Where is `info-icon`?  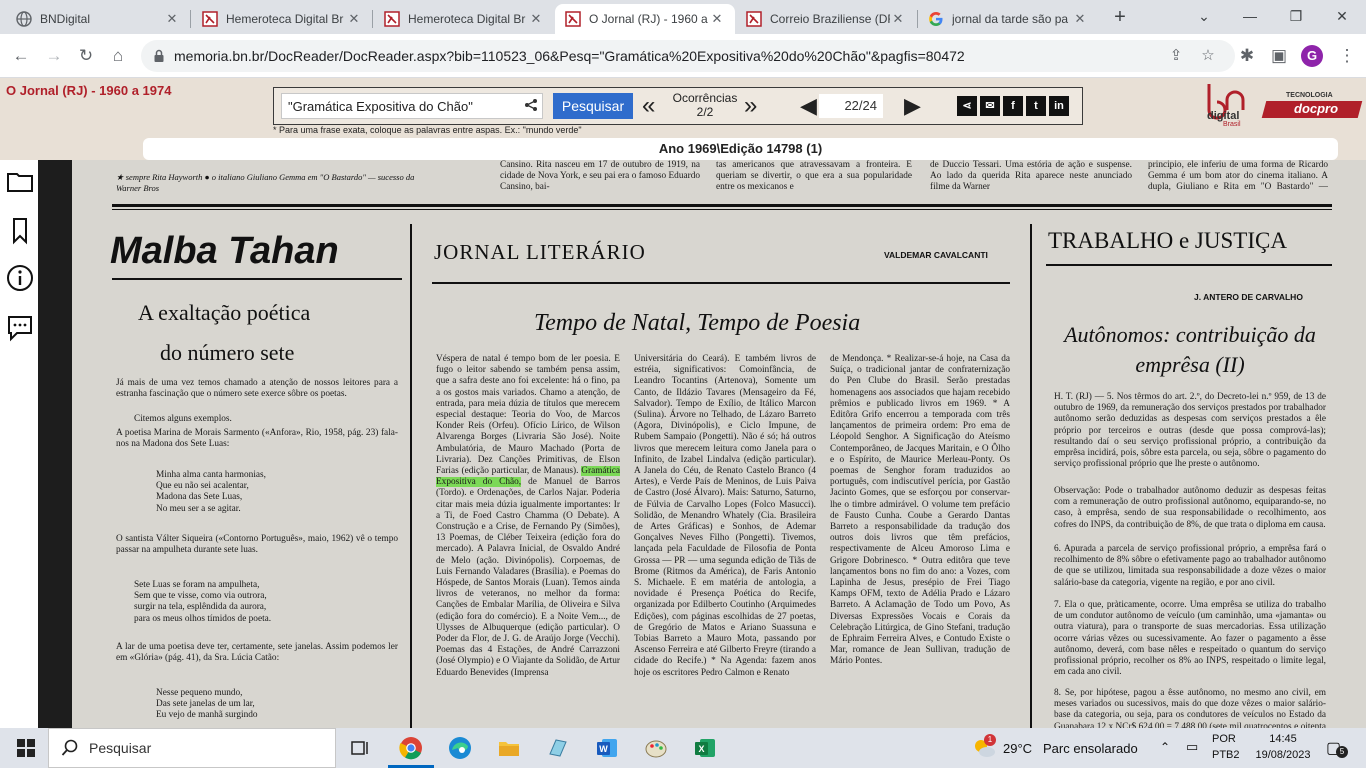
info-icon is located at coordinates (20, 278).